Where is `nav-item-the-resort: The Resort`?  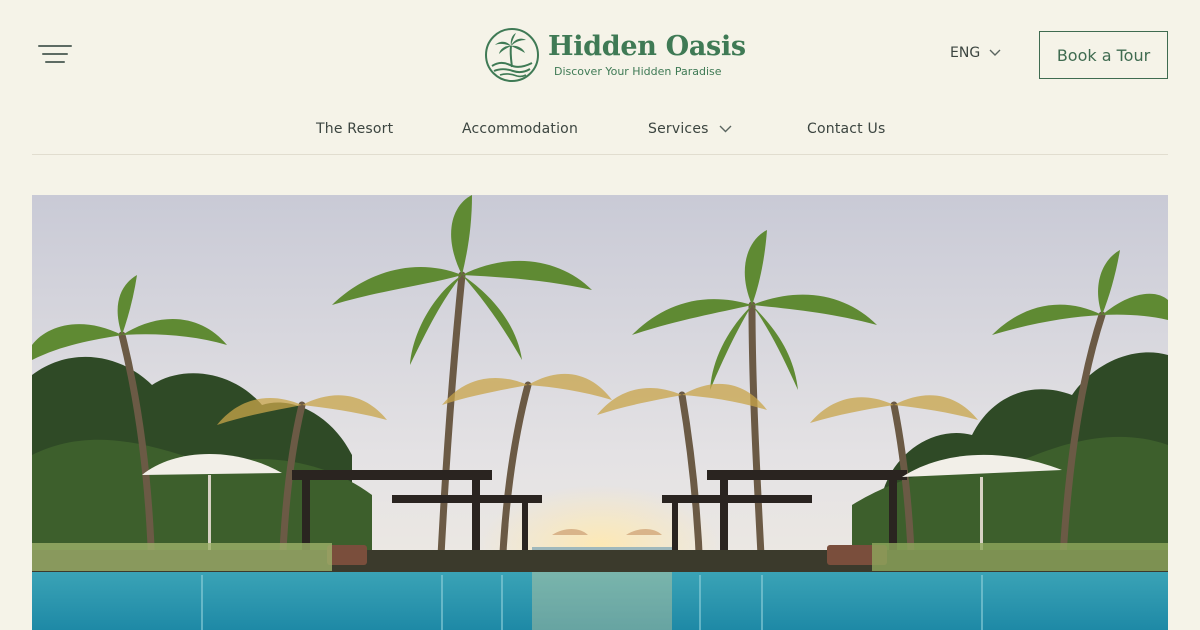 nav-item-the-resort: The Resort is located at coordinates (354, 129).